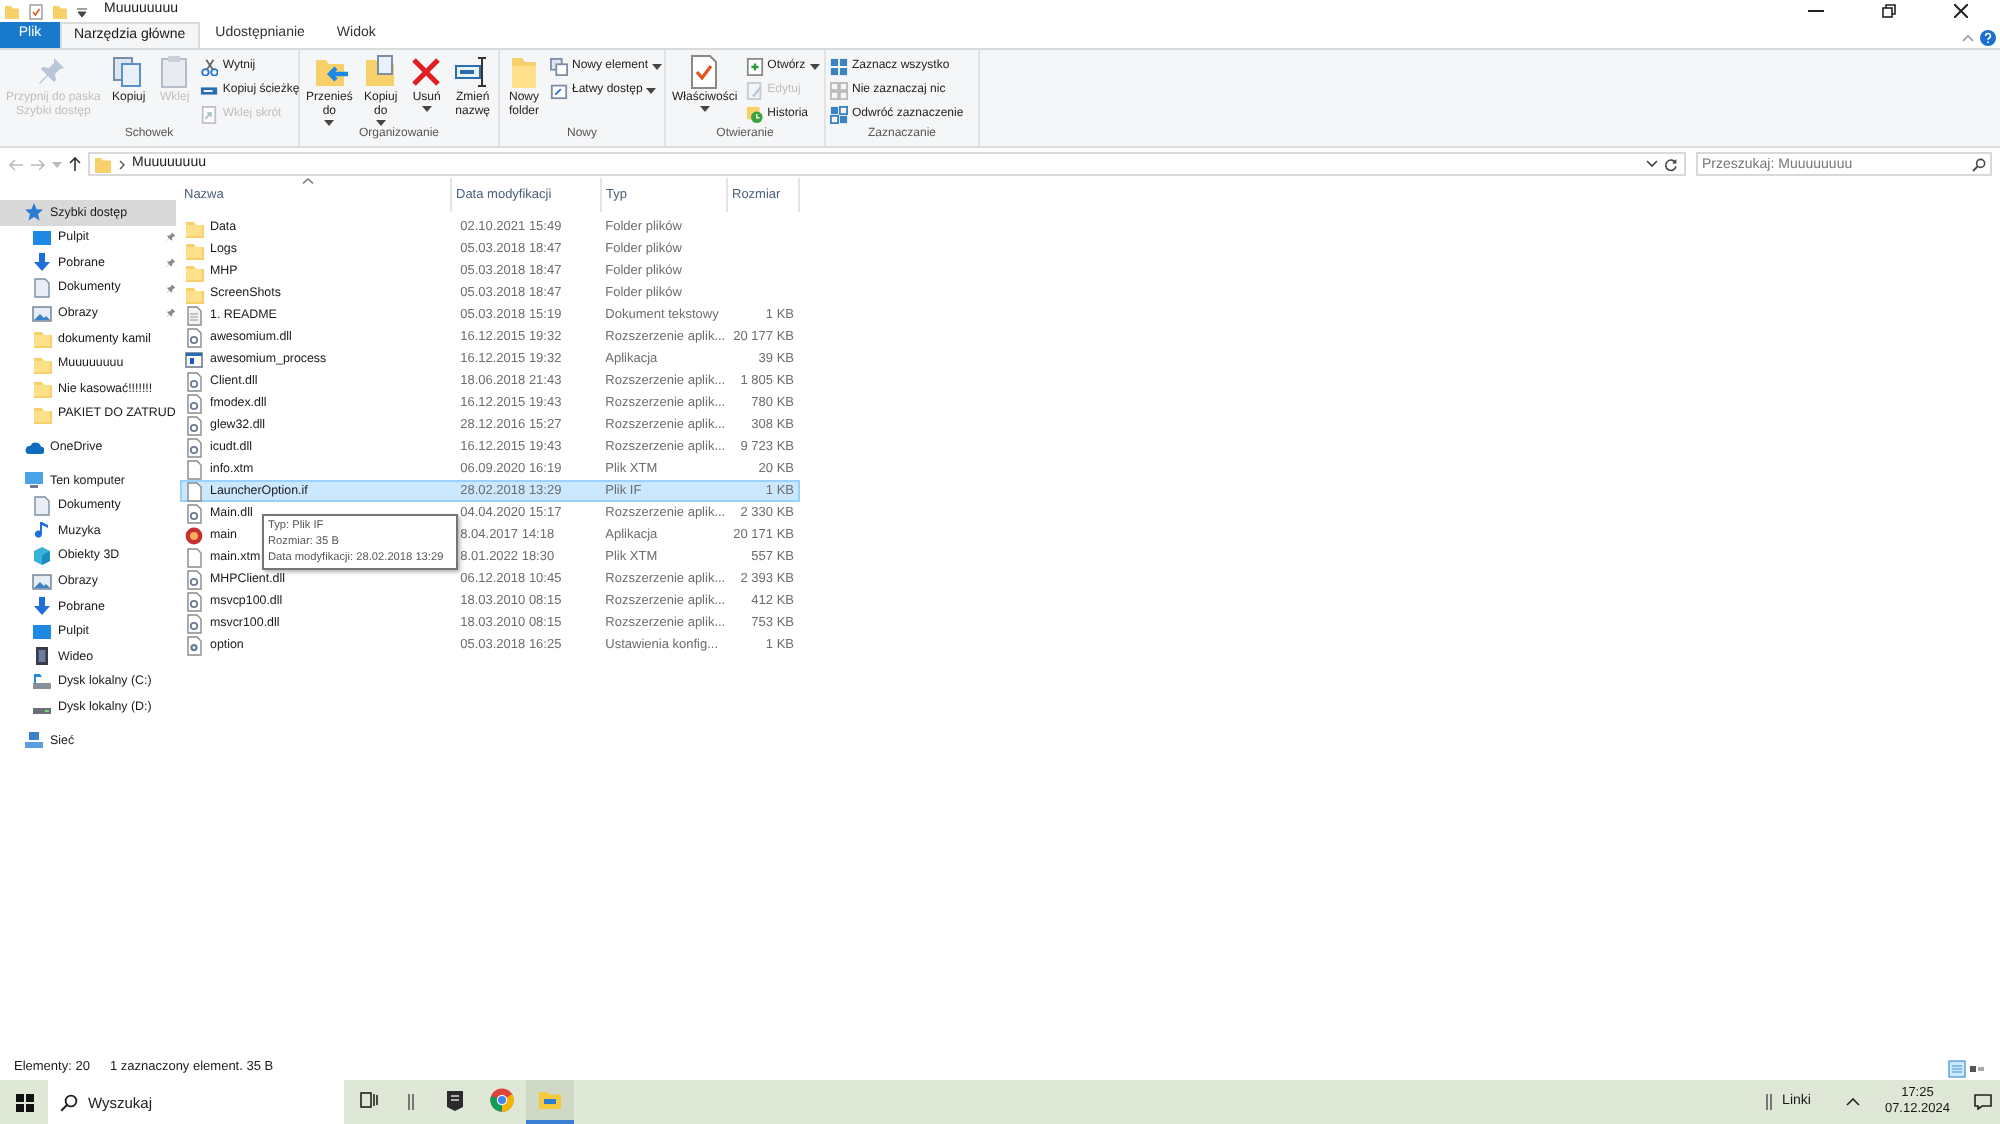  I want to click on chevron-up-icon, so click(1853, 1102).